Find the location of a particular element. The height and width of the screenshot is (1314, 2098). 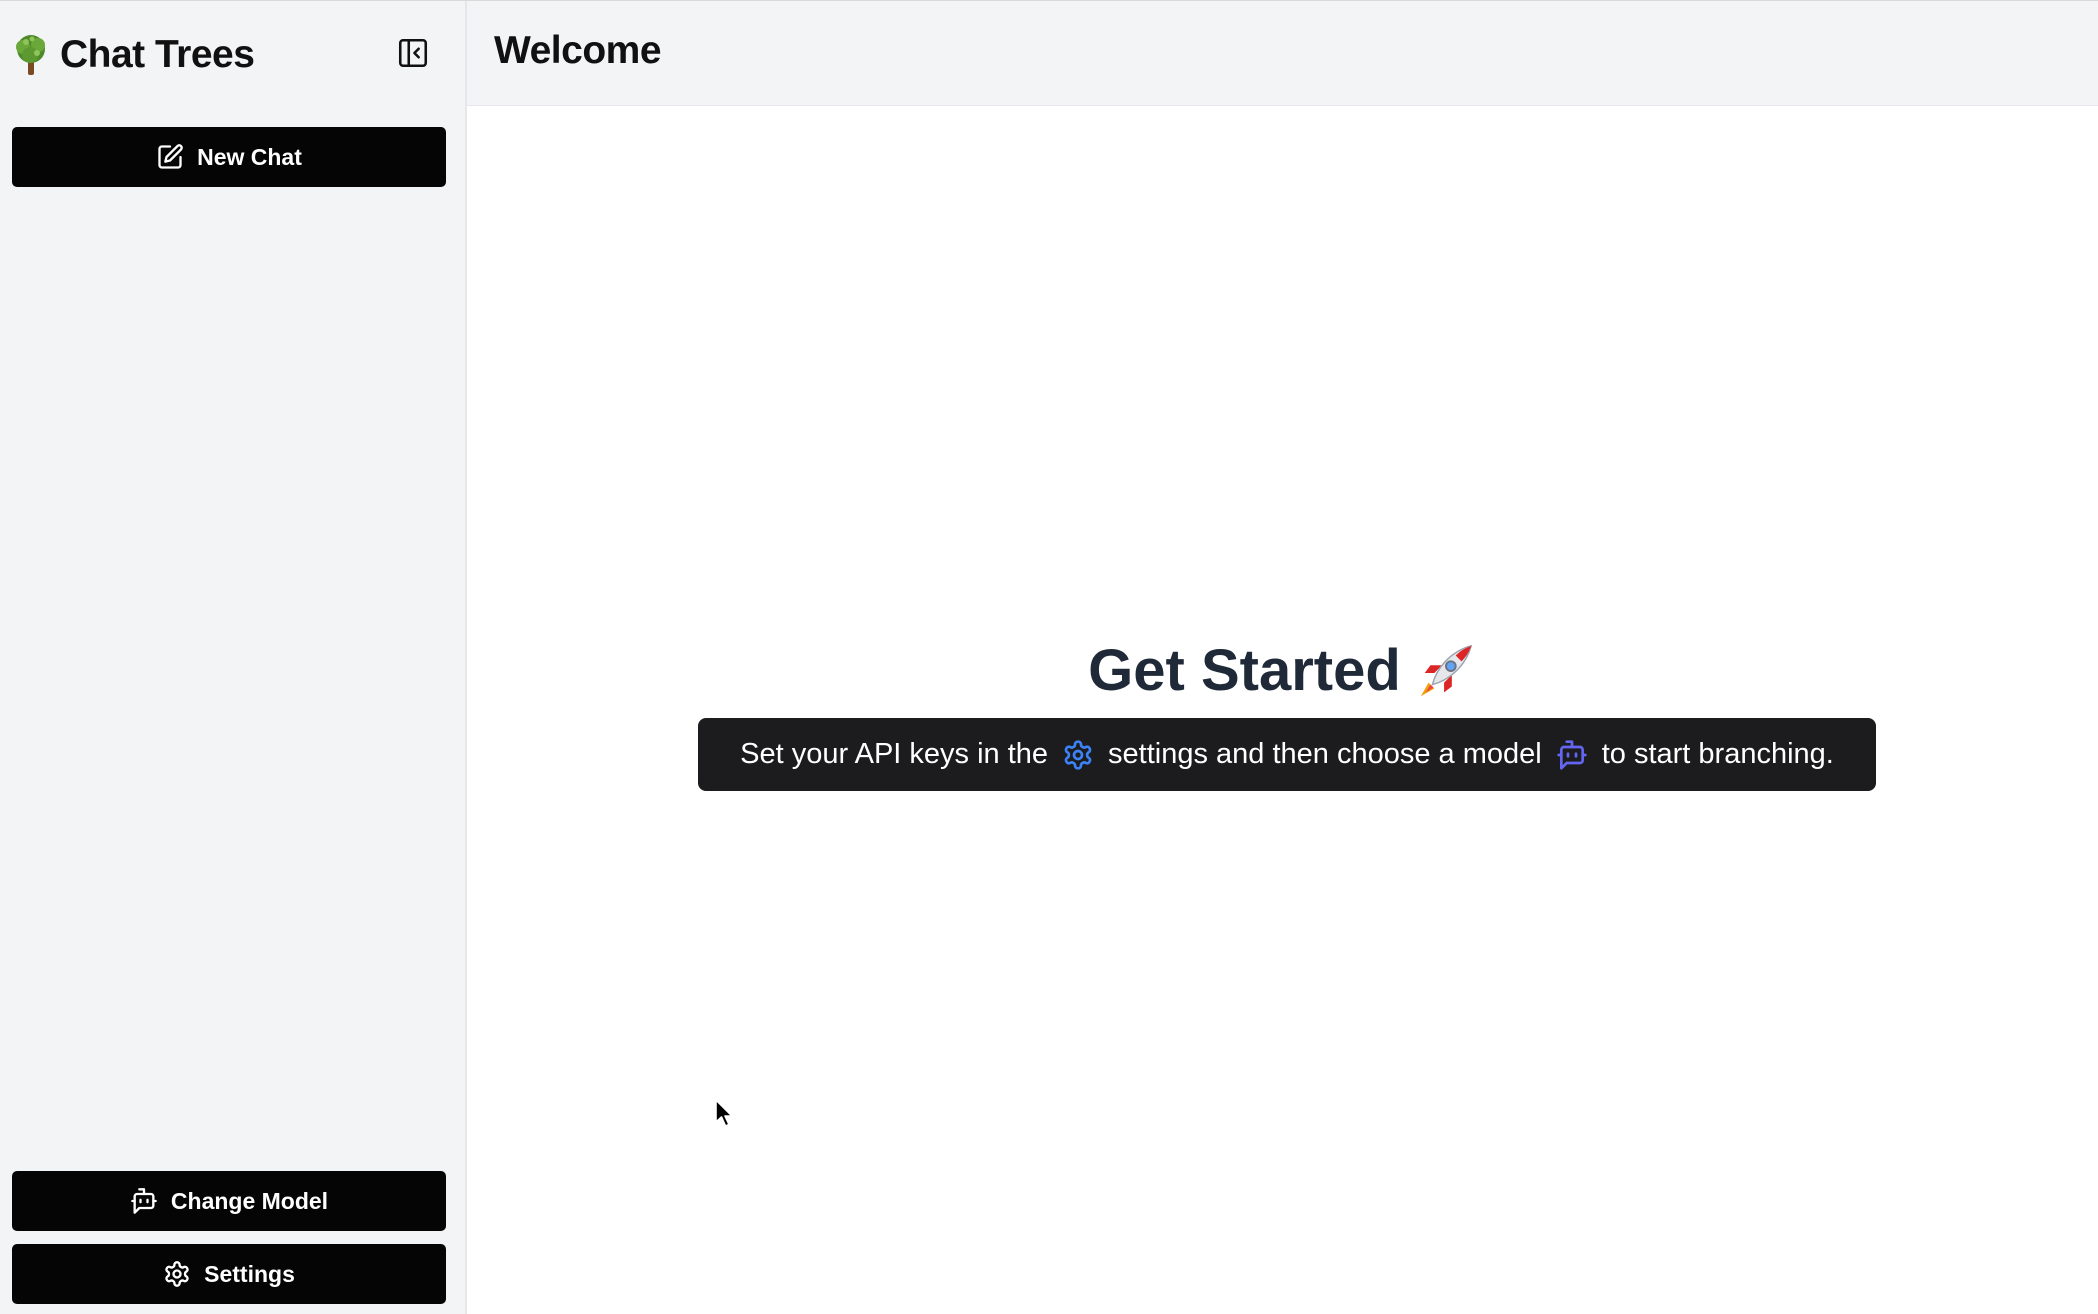

get-started-title: Get Started is located at coordinates (1244, 670).